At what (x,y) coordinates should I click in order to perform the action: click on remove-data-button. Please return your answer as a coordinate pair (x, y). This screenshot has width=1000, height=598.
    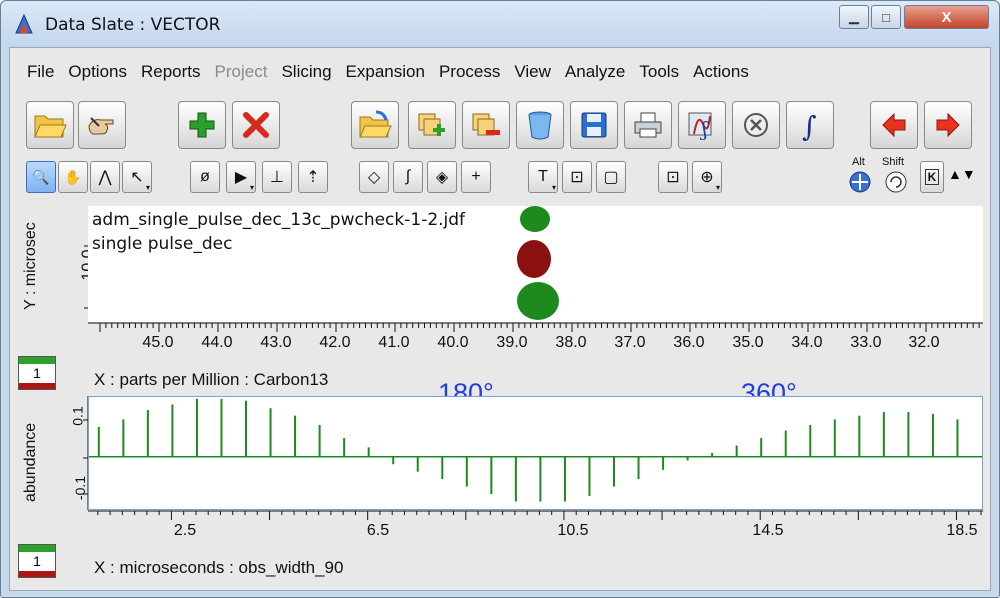
    Looking at the image, I should click on (486, 125).